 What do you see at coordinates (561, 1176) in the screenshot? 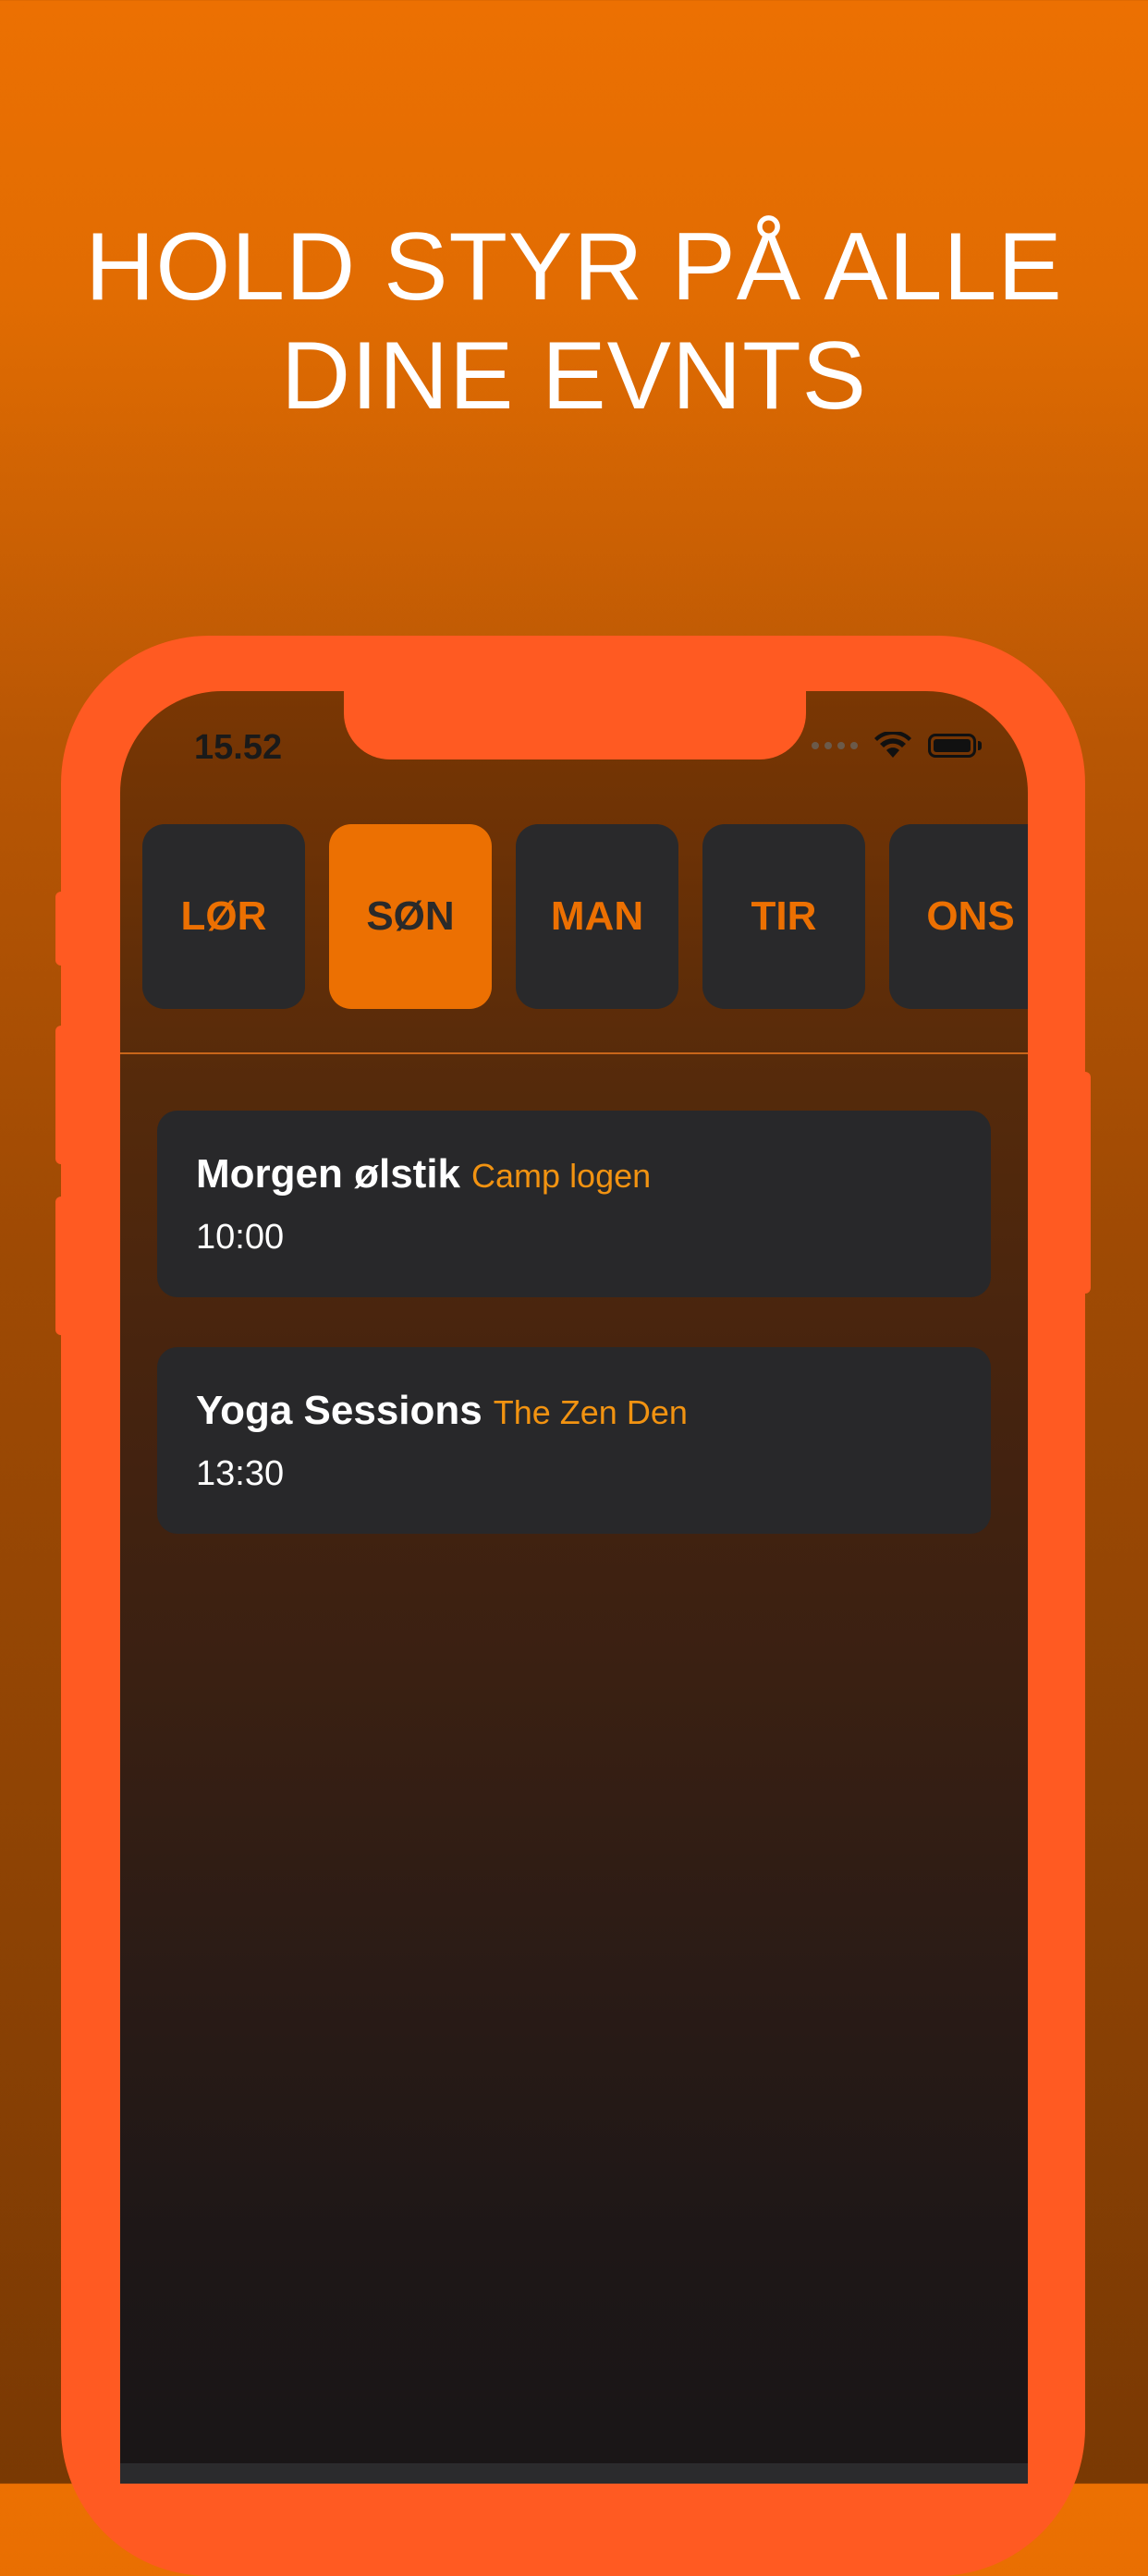
I see `event-venue: Camp logen` at bounding box center [561, 1176].